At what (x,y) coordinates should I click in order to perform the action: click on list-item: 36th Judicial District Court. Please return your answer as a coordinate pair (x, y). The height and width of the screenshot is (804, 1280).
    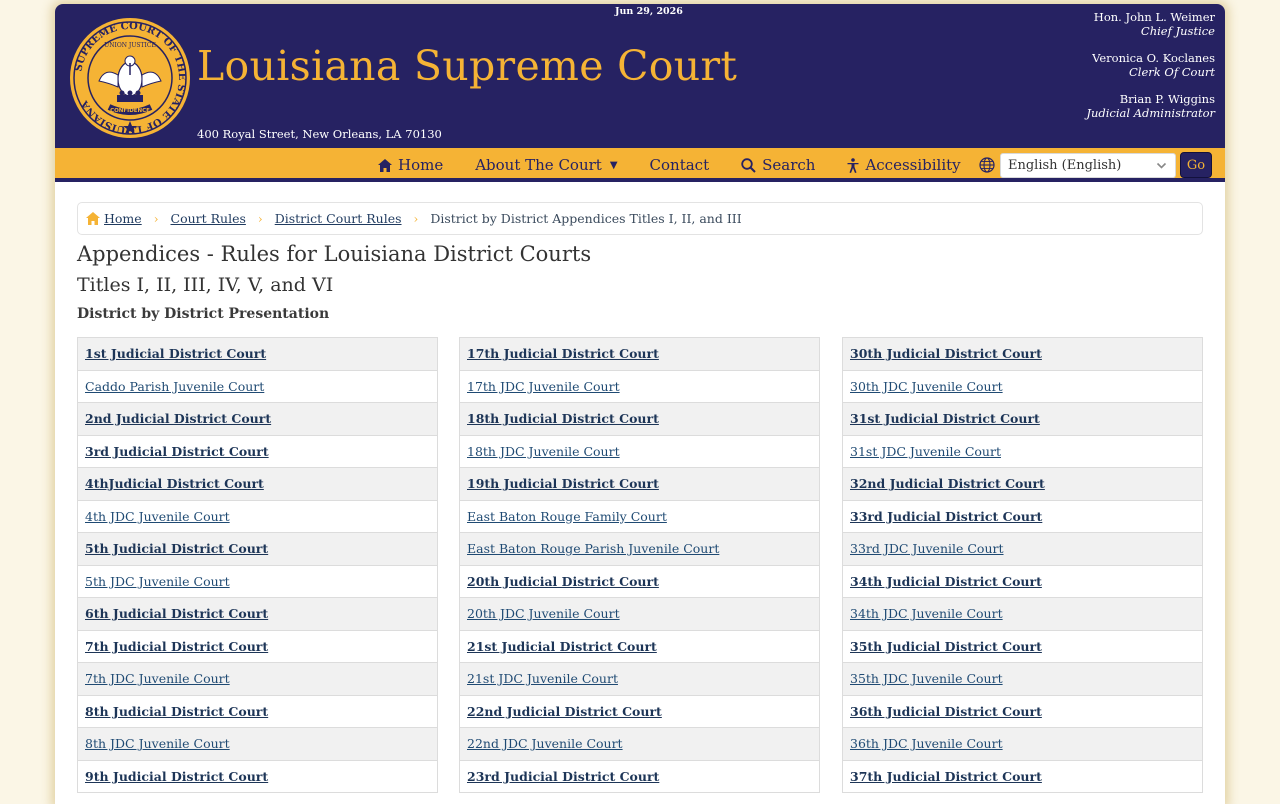
    Looking at the image, I should click on (1022, 712).